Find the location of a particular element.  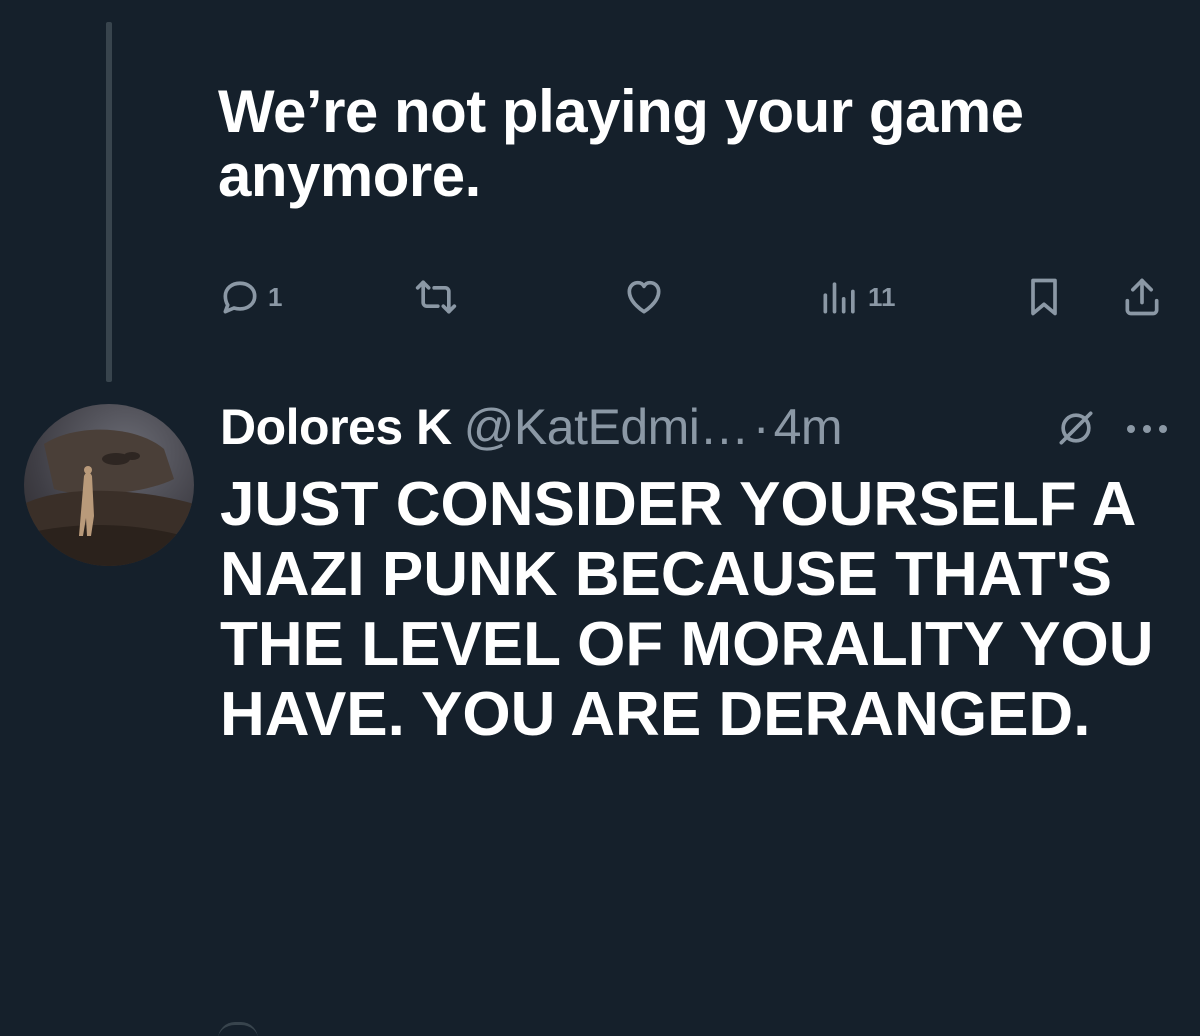

share-icon is located at coordinates (1142, 297).